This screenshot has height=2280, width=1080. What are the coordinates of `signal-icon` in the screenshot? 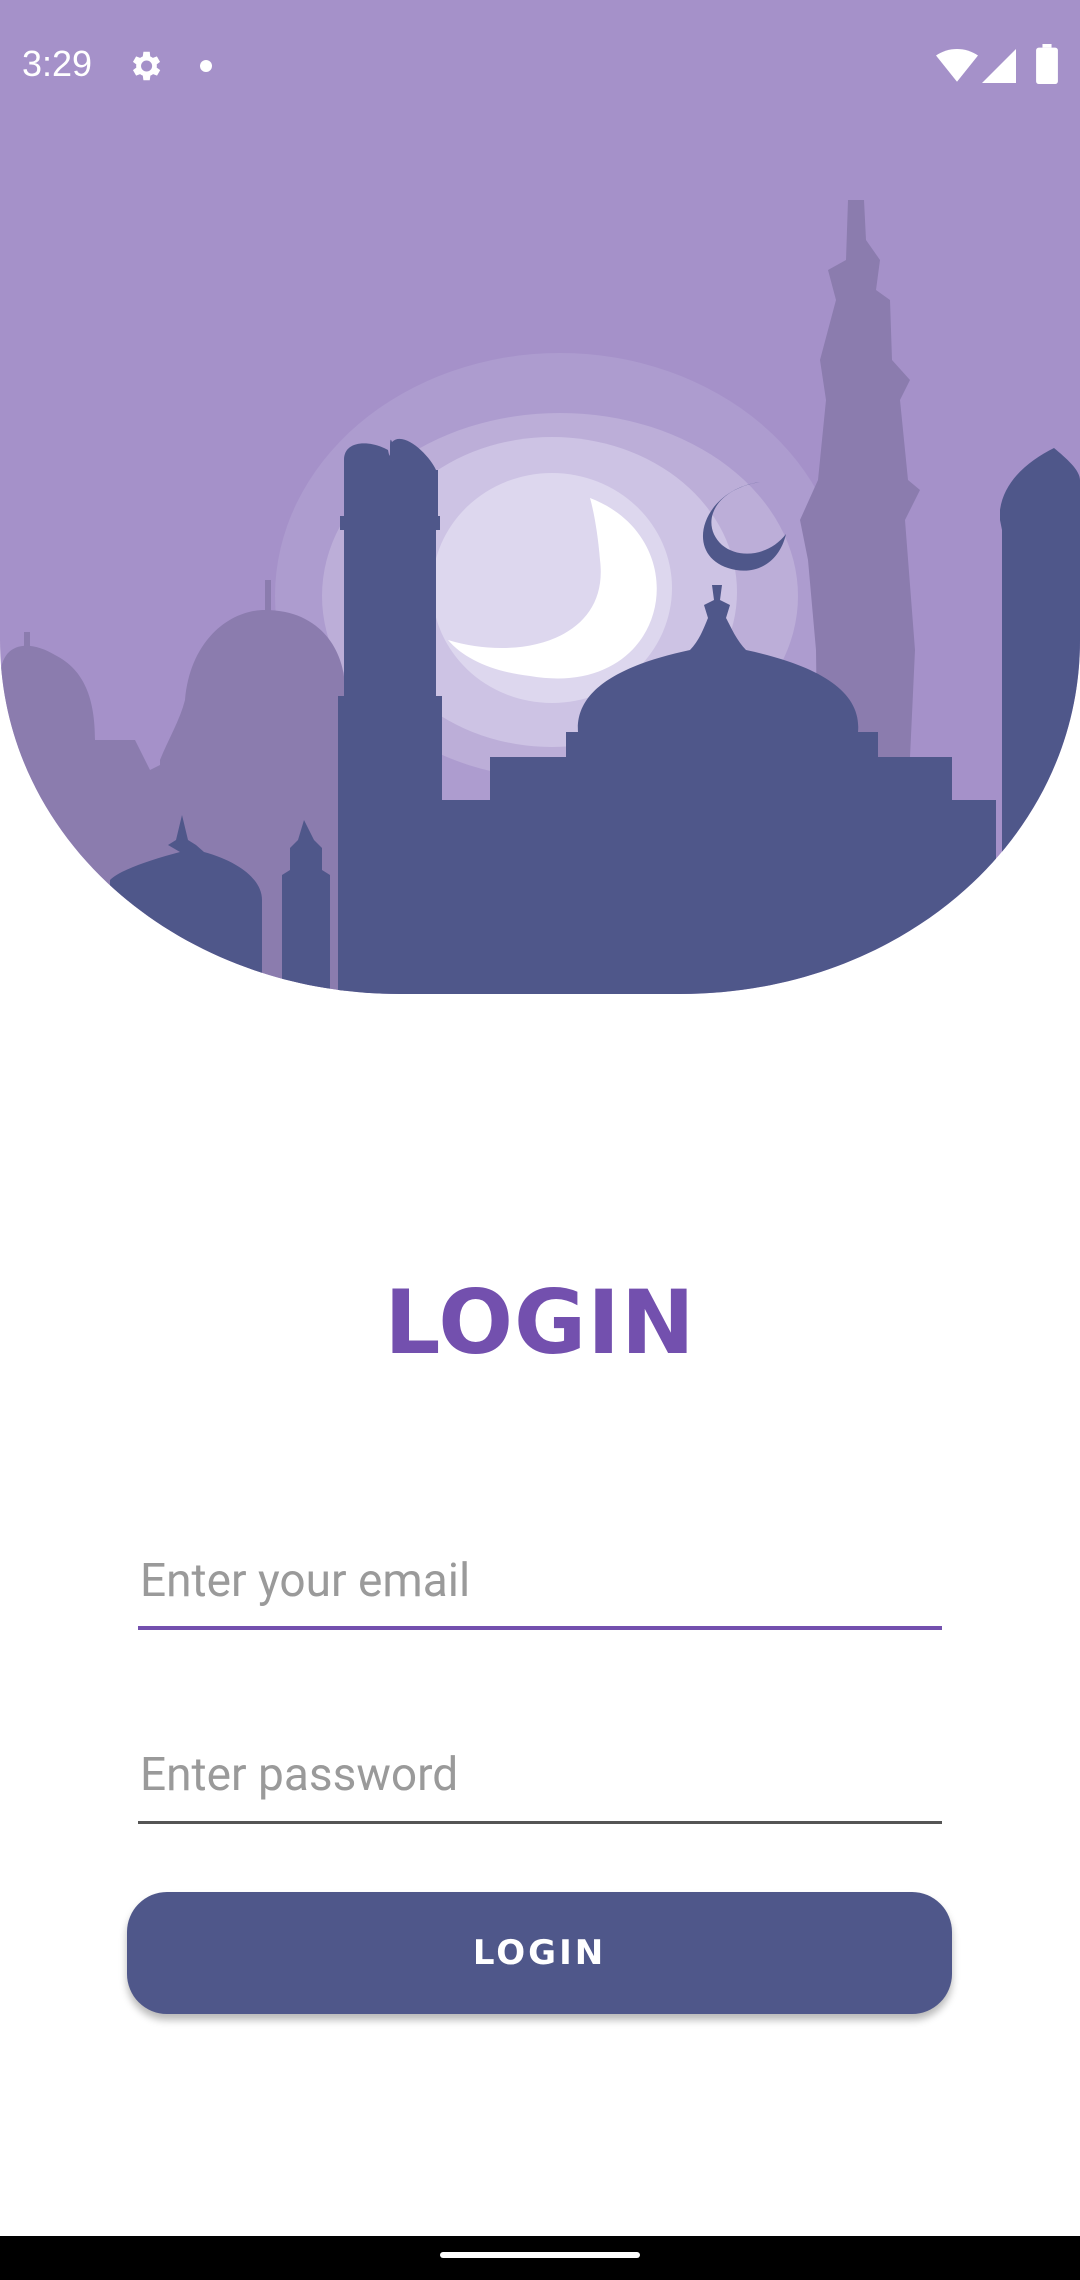 It's located at (999, 66).